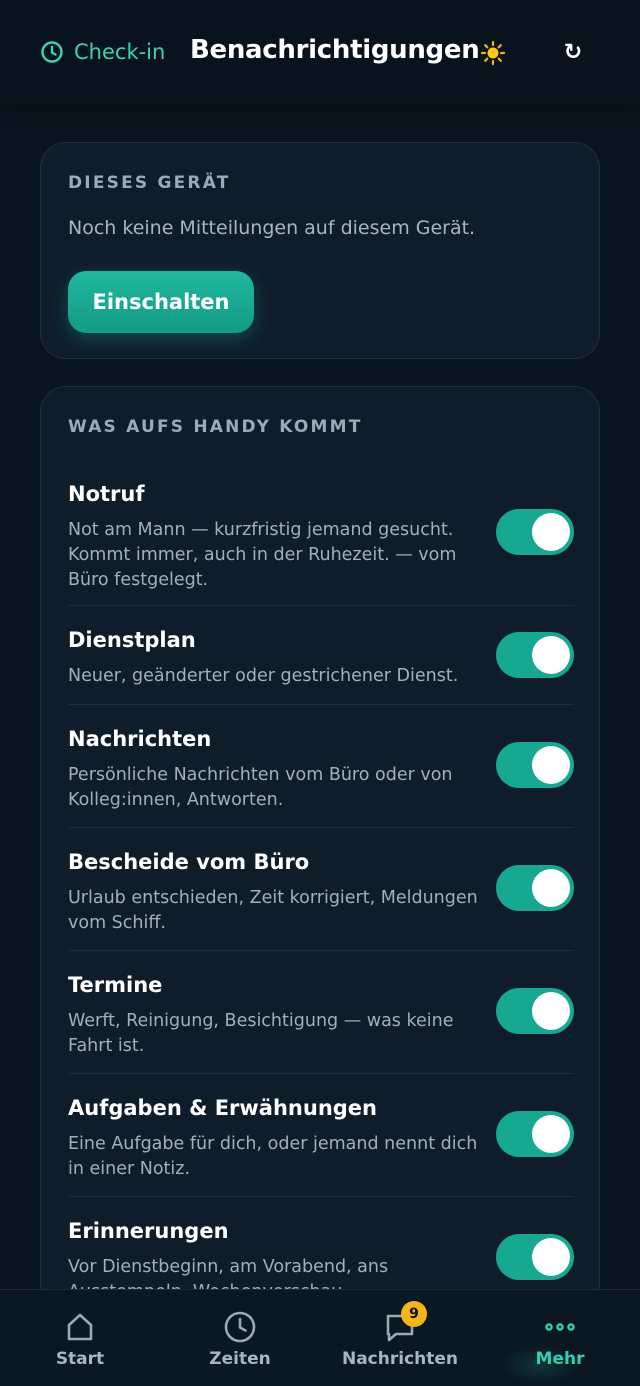  I want to click on termine-toggle, so click(535, 1011).